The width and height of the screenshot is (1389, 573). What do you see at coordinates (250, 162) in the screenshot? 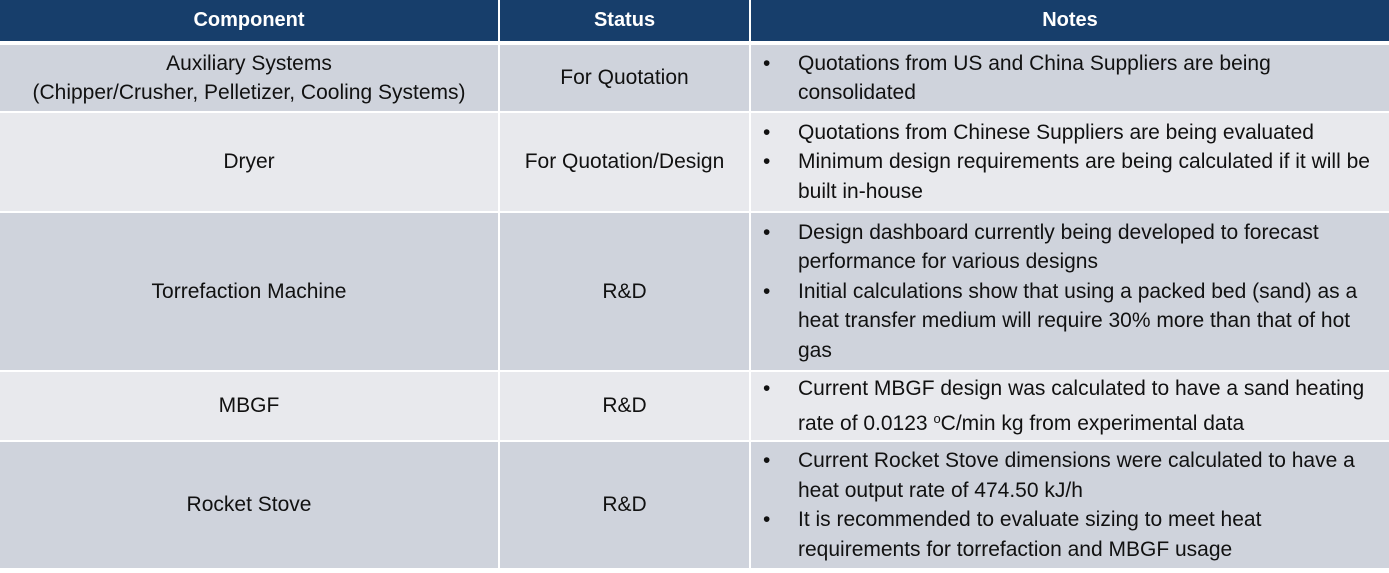
I see `component-cell: Dryer` at bounding box center [250, 162].